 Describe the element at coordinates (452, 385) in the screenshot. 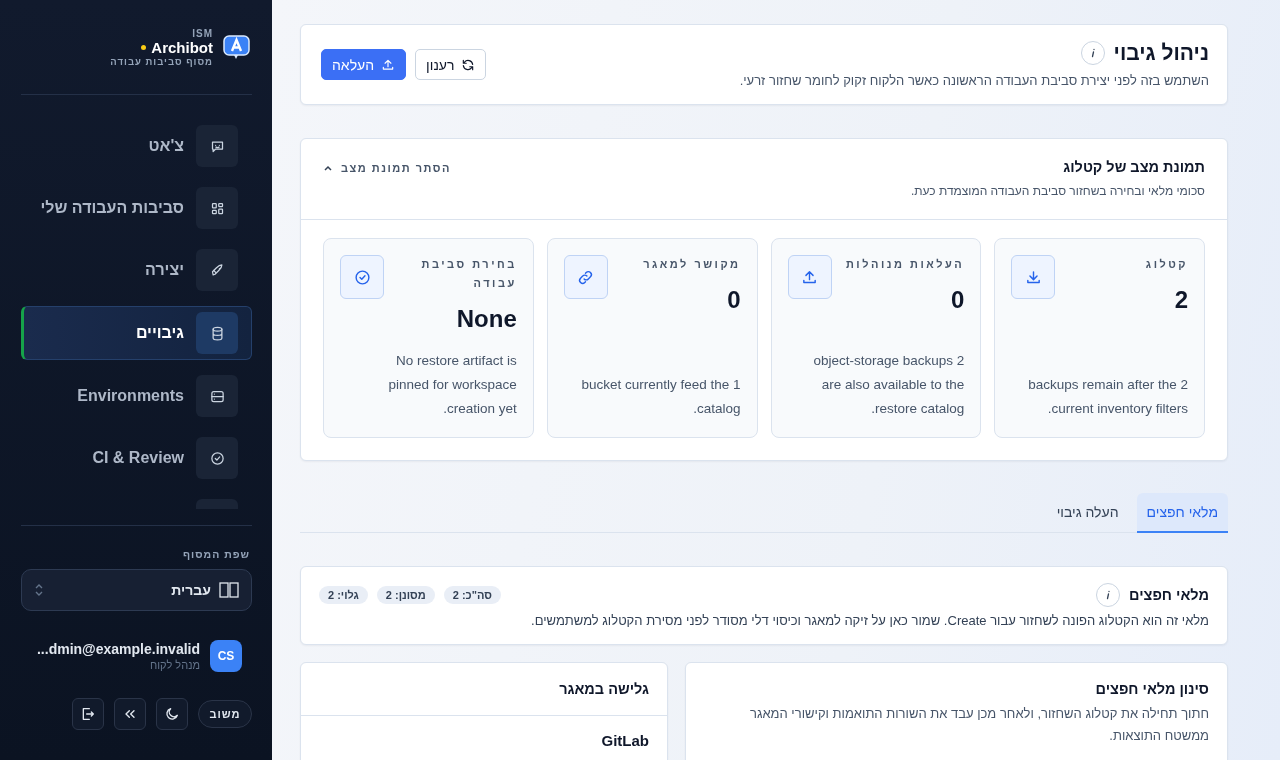

I see `stat-description: No restore artifact is pinned for workspace creation yet.` at that location.